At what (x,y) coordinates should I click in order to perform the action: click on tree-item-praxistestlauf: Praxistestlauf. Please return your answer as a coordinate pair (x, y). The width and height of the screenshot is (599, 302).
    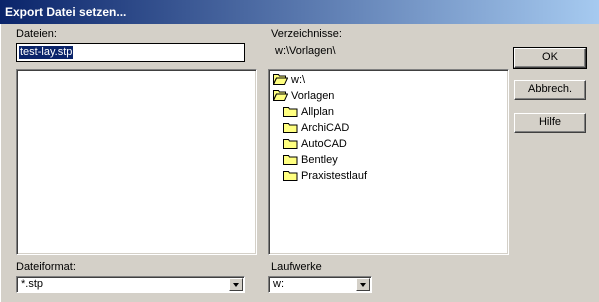
    Looking at the image, I should click on (325, 176).